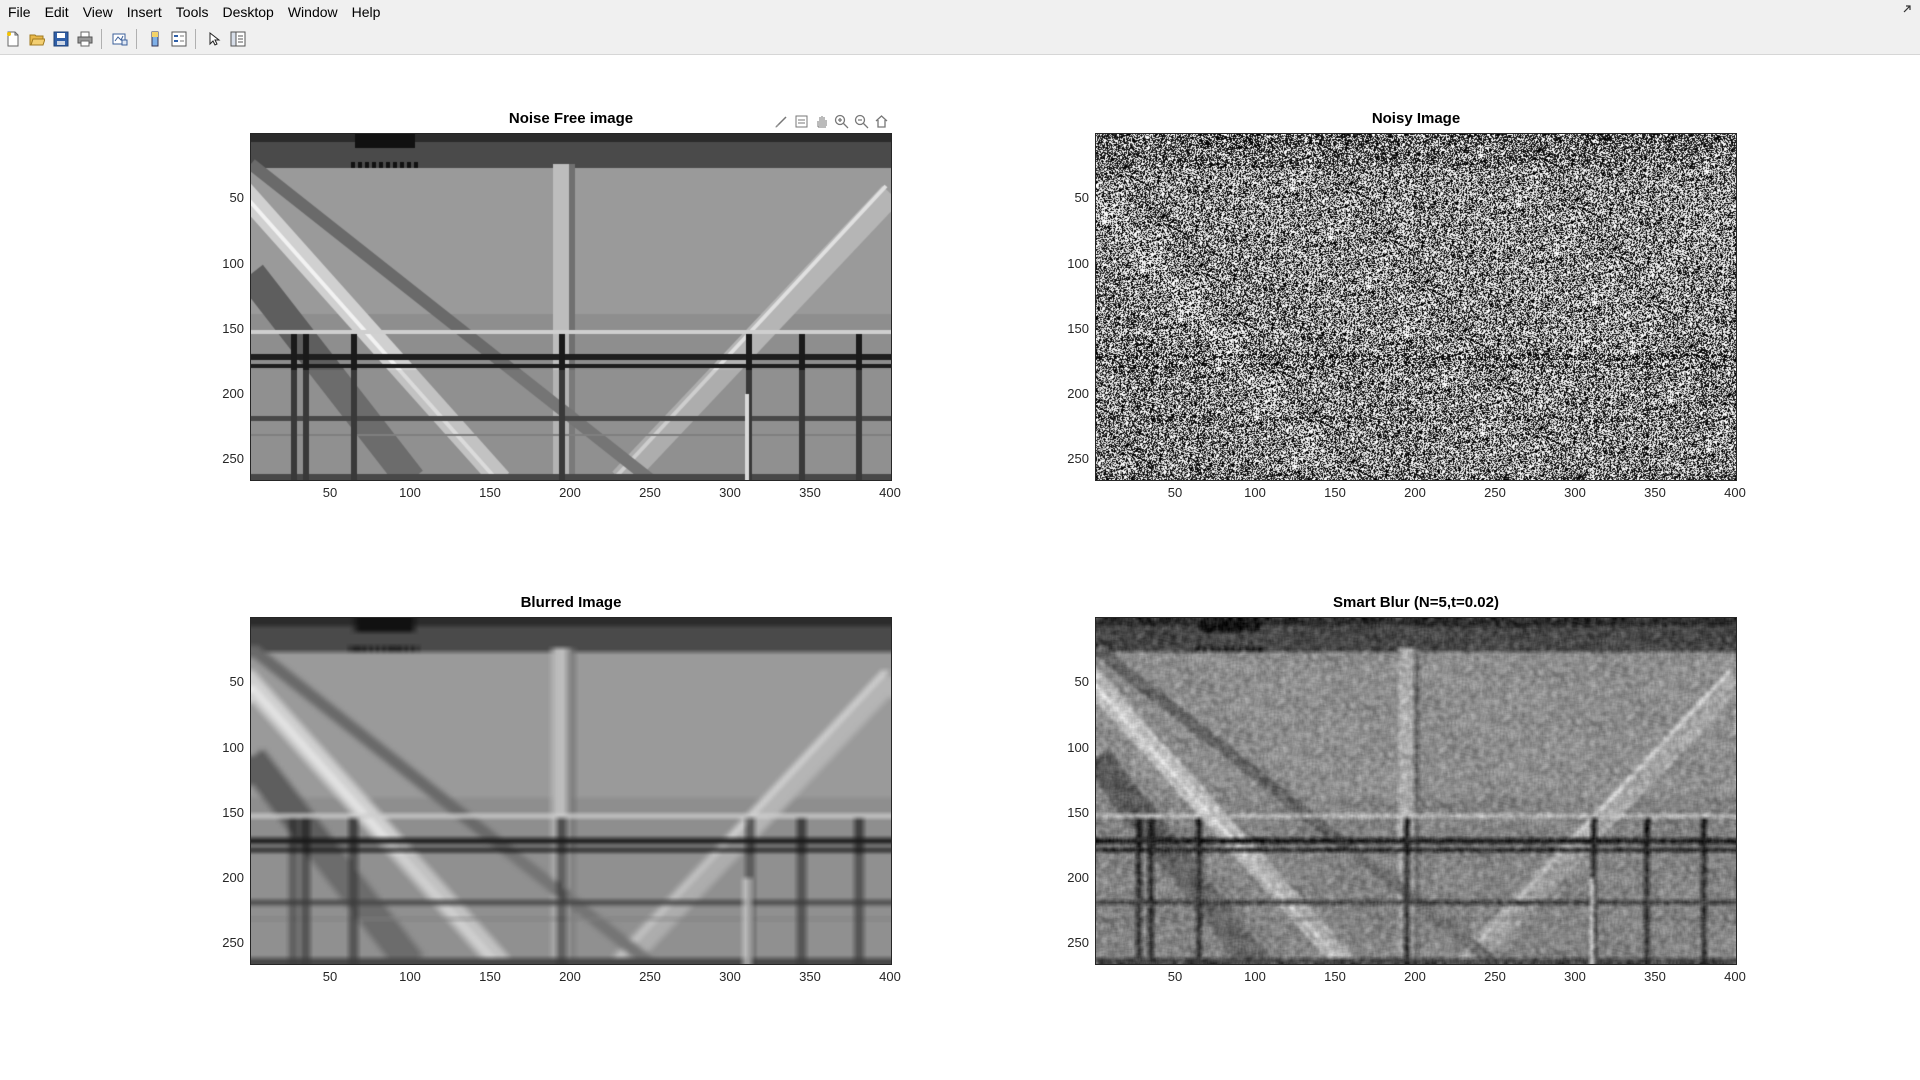 This screenshot has width=1920, height=1080. Describe the element at coordinates (831, 121) in the screenshot. I see `axes-toolbar` at that location.